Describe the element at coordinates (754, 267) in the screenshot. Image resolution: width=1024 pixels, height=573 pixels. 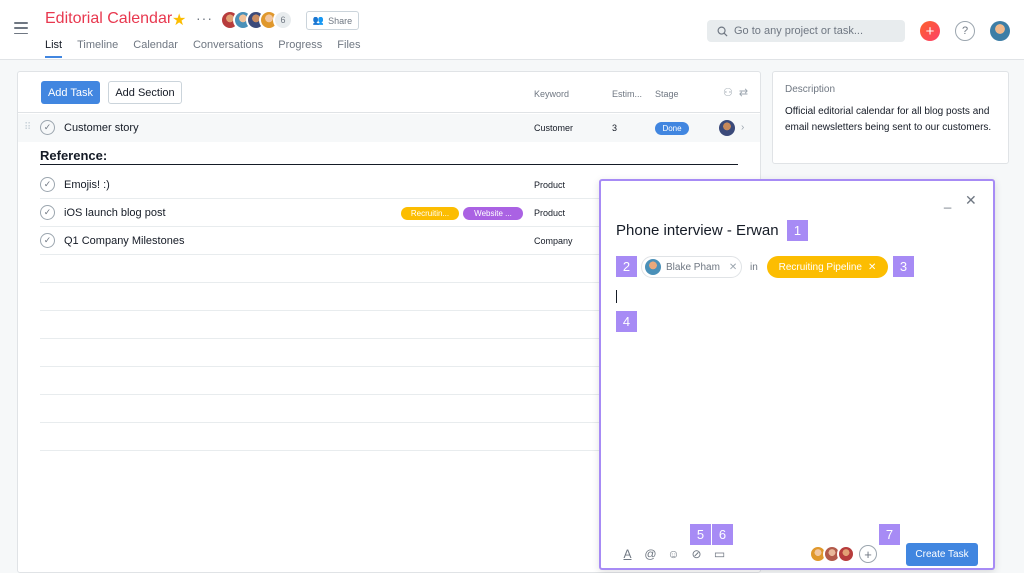
I see `in-label: in` at that location.